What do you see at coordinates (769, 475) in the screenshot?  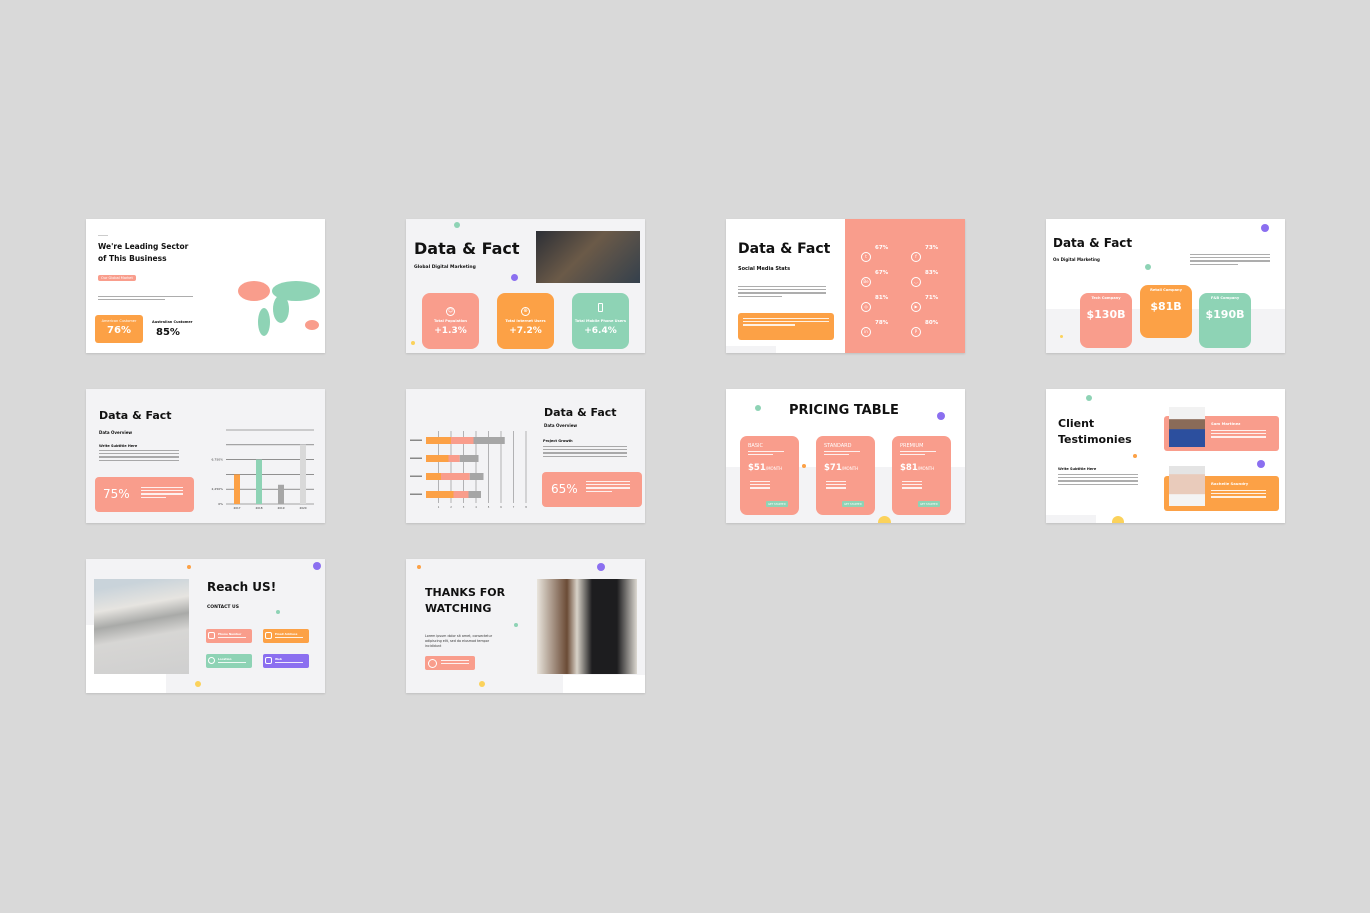 I see `pricing-card: BASIC $51/MONTH GET STARTED` at bounding box center [769, 475].